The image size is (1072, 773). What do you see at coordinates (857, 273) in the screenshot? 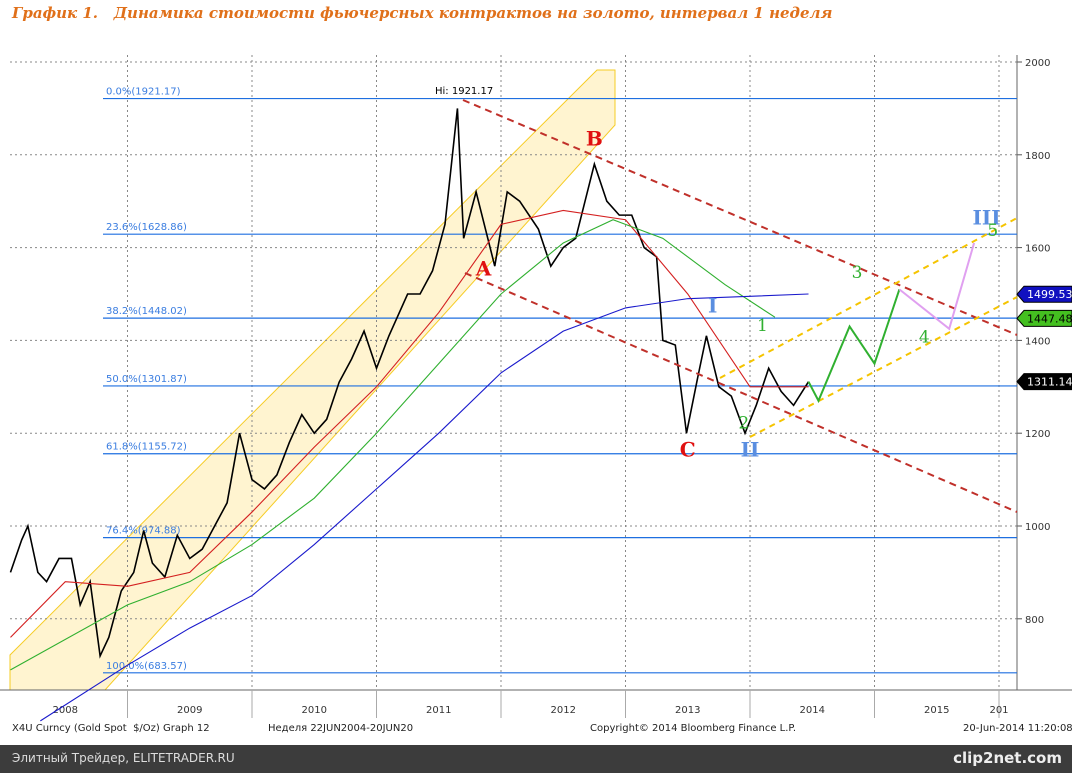
I see `wave-label: 3` at bounding box center [857, 273].